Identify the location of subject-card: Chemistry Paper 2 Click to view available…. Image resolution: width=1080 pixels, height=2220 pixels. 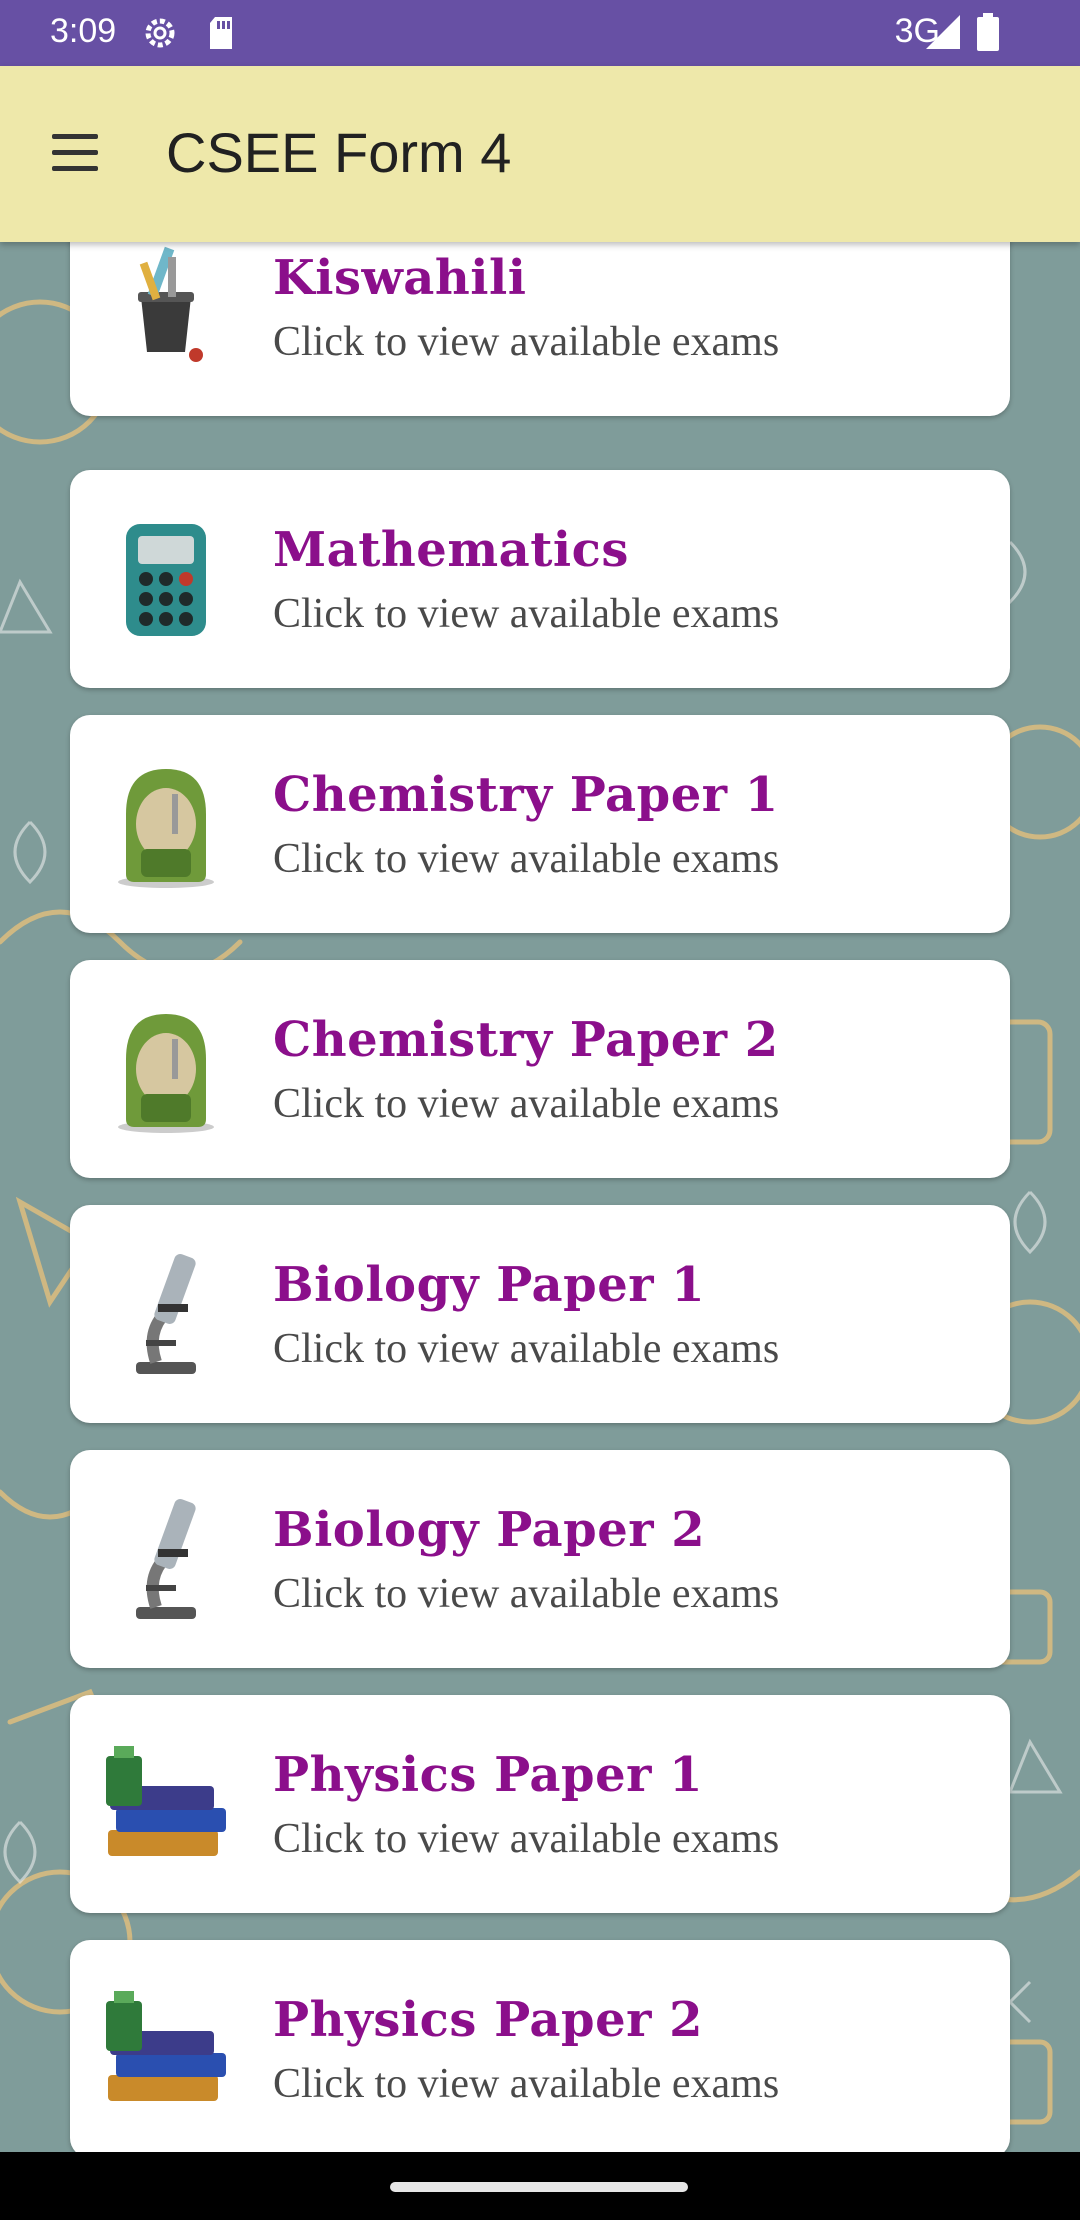
(540, 1069).